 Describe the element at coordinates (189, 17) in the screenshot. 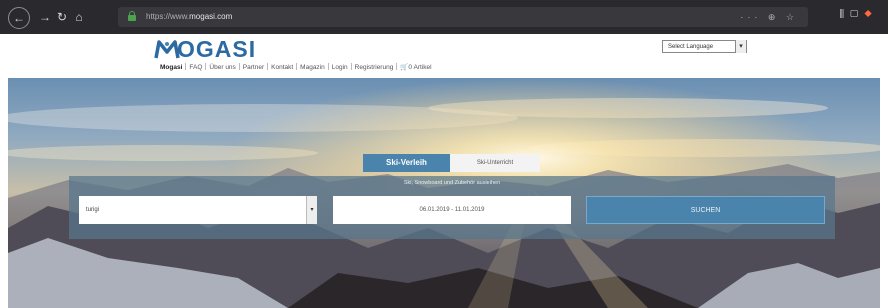

I see `url-text: https://www.mogasi.com` at that location.